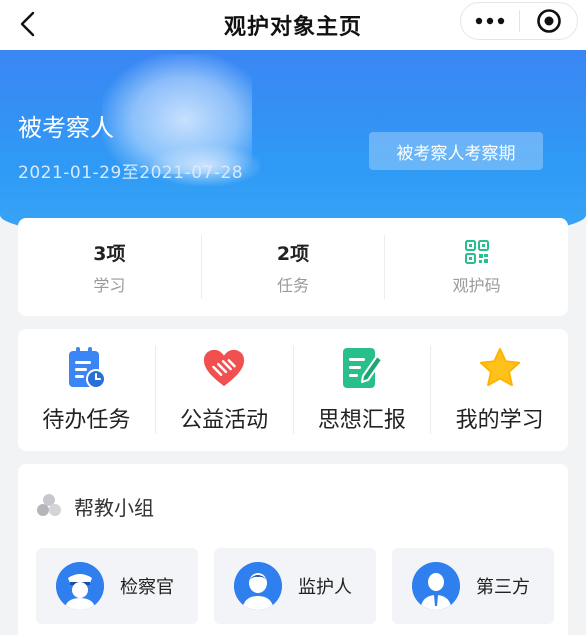  Describe the element at coordinates (86, 420) in the screenshot. I see `action-label: 待办任务` at that location.